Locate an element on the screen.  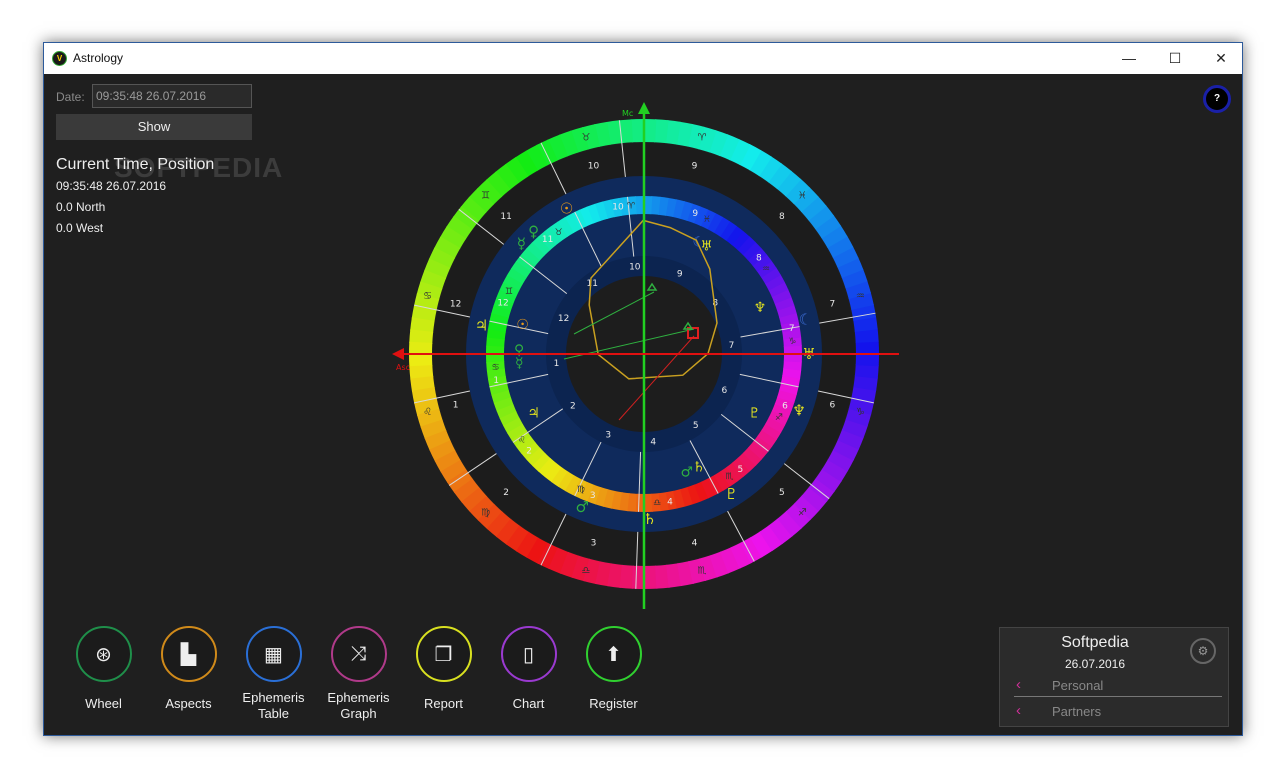
middle-house-number: 11 is located at coordinates (547, 240).